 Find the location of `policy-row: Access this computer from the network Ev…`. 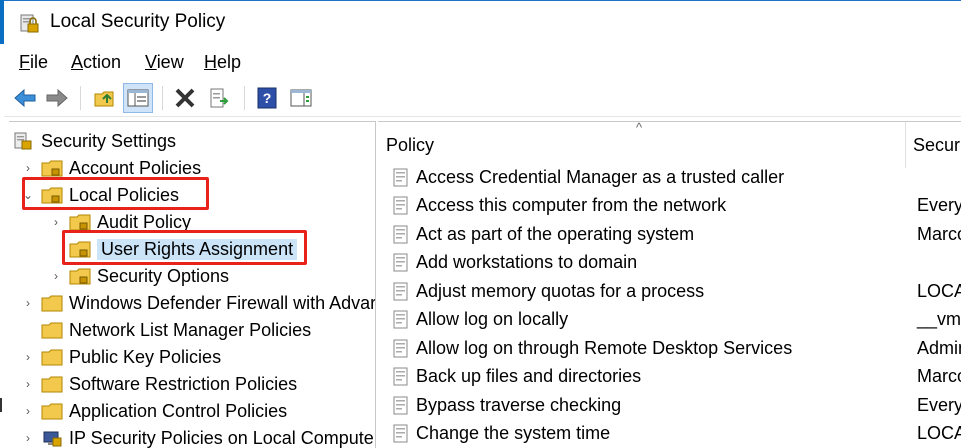

policy-row: Access this computer from the network Ev… is located at coordinates (669, 206).